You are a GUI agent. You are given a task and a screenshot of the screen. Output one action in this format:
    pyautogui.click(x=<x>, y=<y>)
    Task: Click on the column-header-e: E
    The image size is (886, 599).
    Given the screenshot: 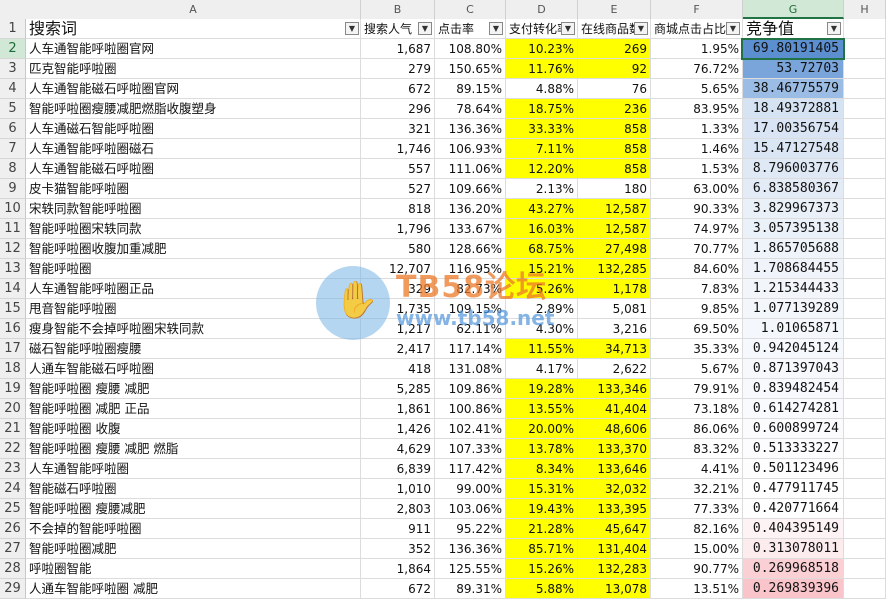 What is the action you would take?
    pyautogui.click(x=614, y=9)
    